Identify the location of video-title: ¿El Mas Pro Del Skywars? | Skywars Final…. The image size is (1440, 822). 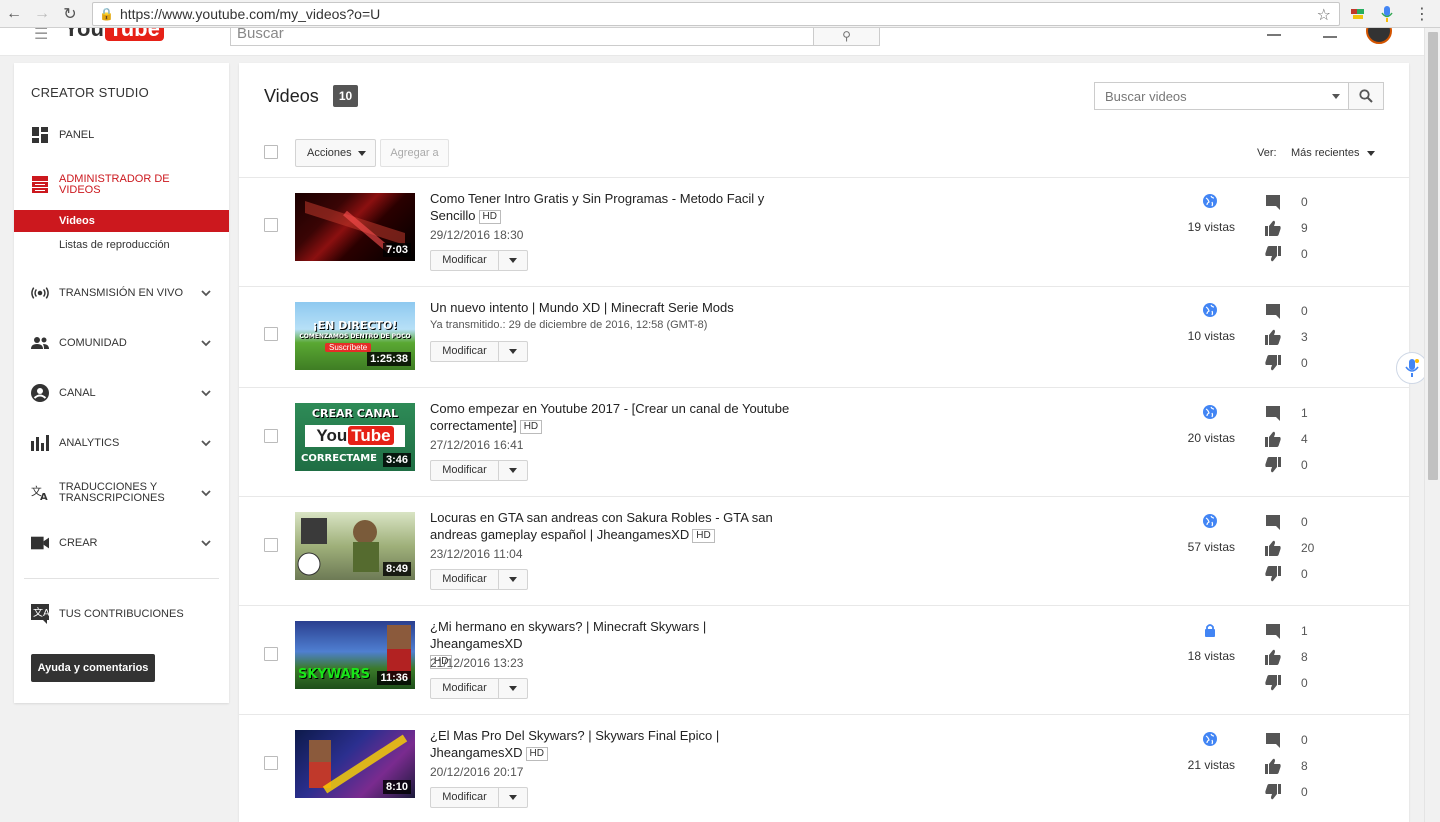
(610, 744).